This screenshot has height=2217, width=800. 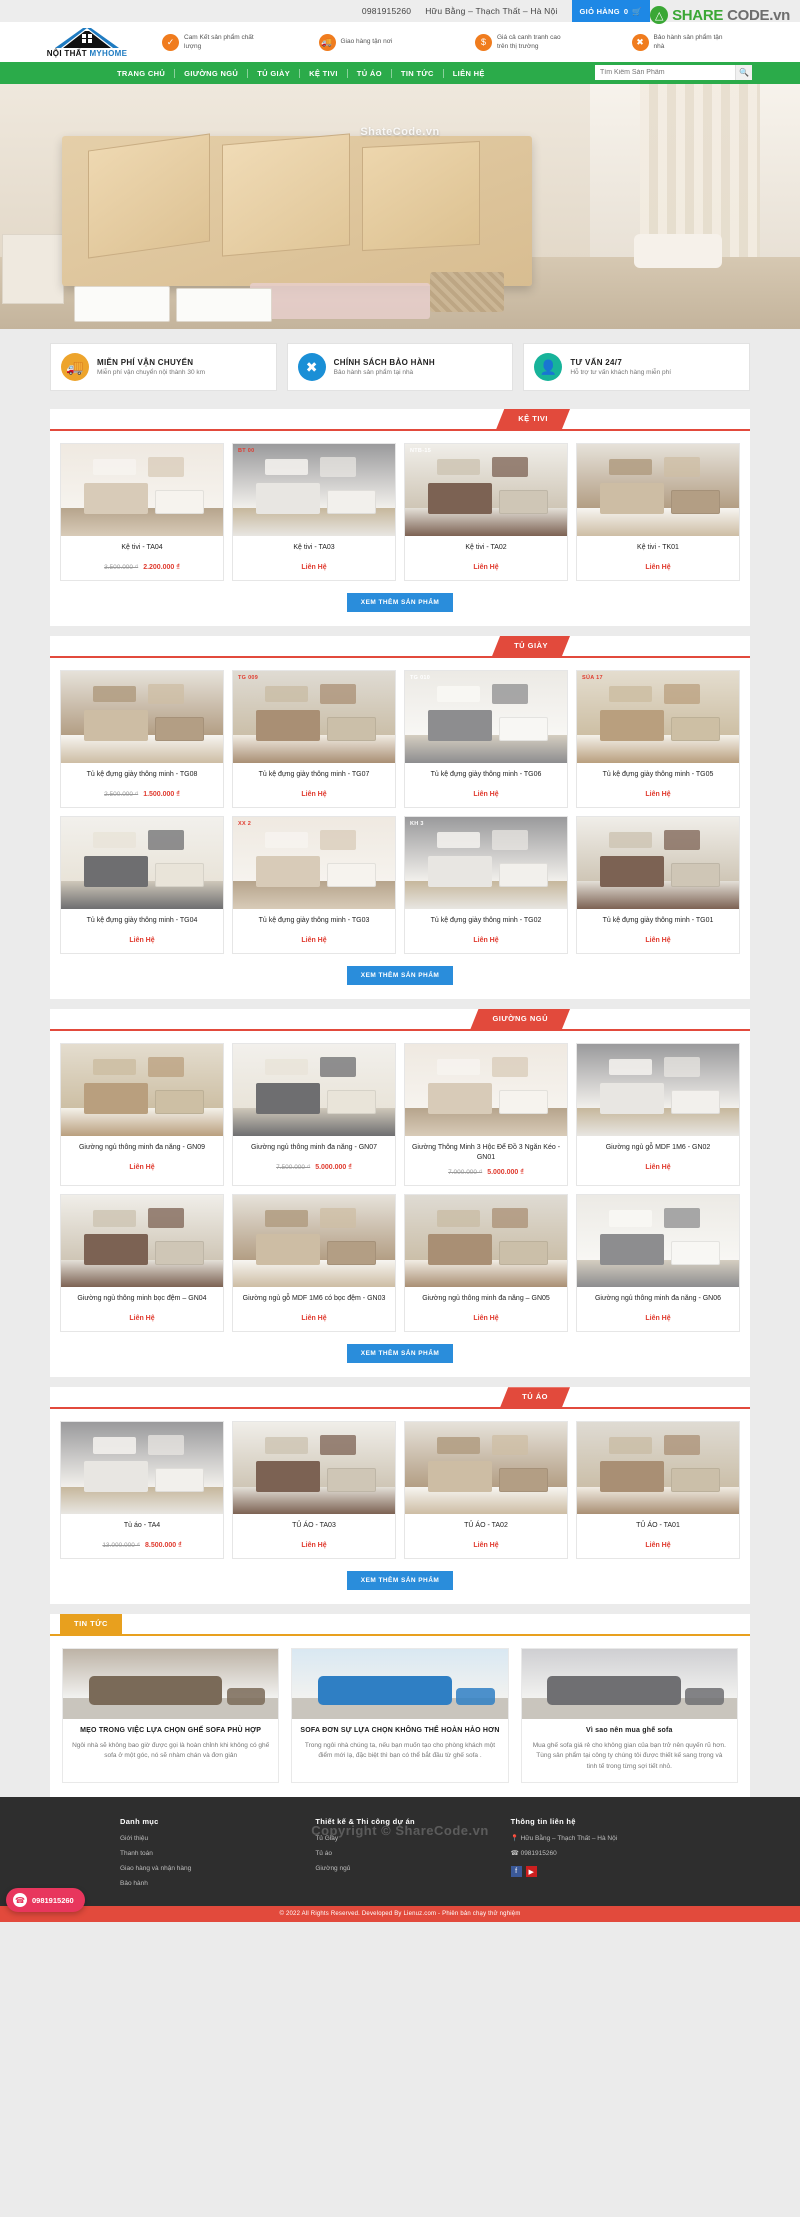 I want to click on nav-home: TRANG CHỦ, so click(x=142, y=73).